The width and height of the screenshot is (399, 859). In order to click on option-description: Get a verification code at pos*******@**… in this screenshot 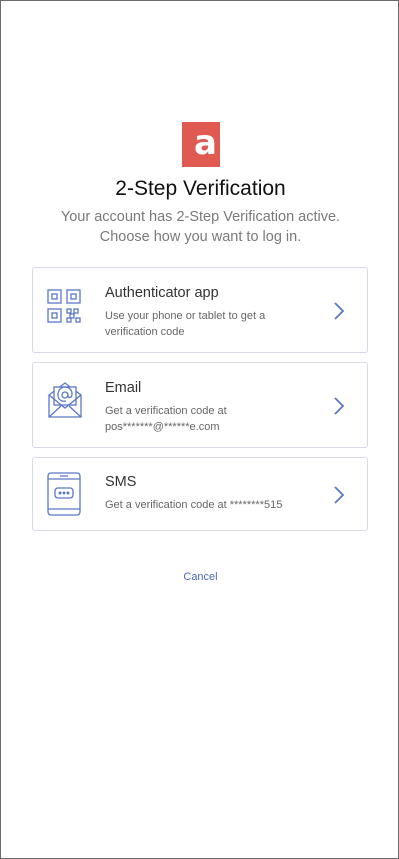, I will do `click(205, 419)`.